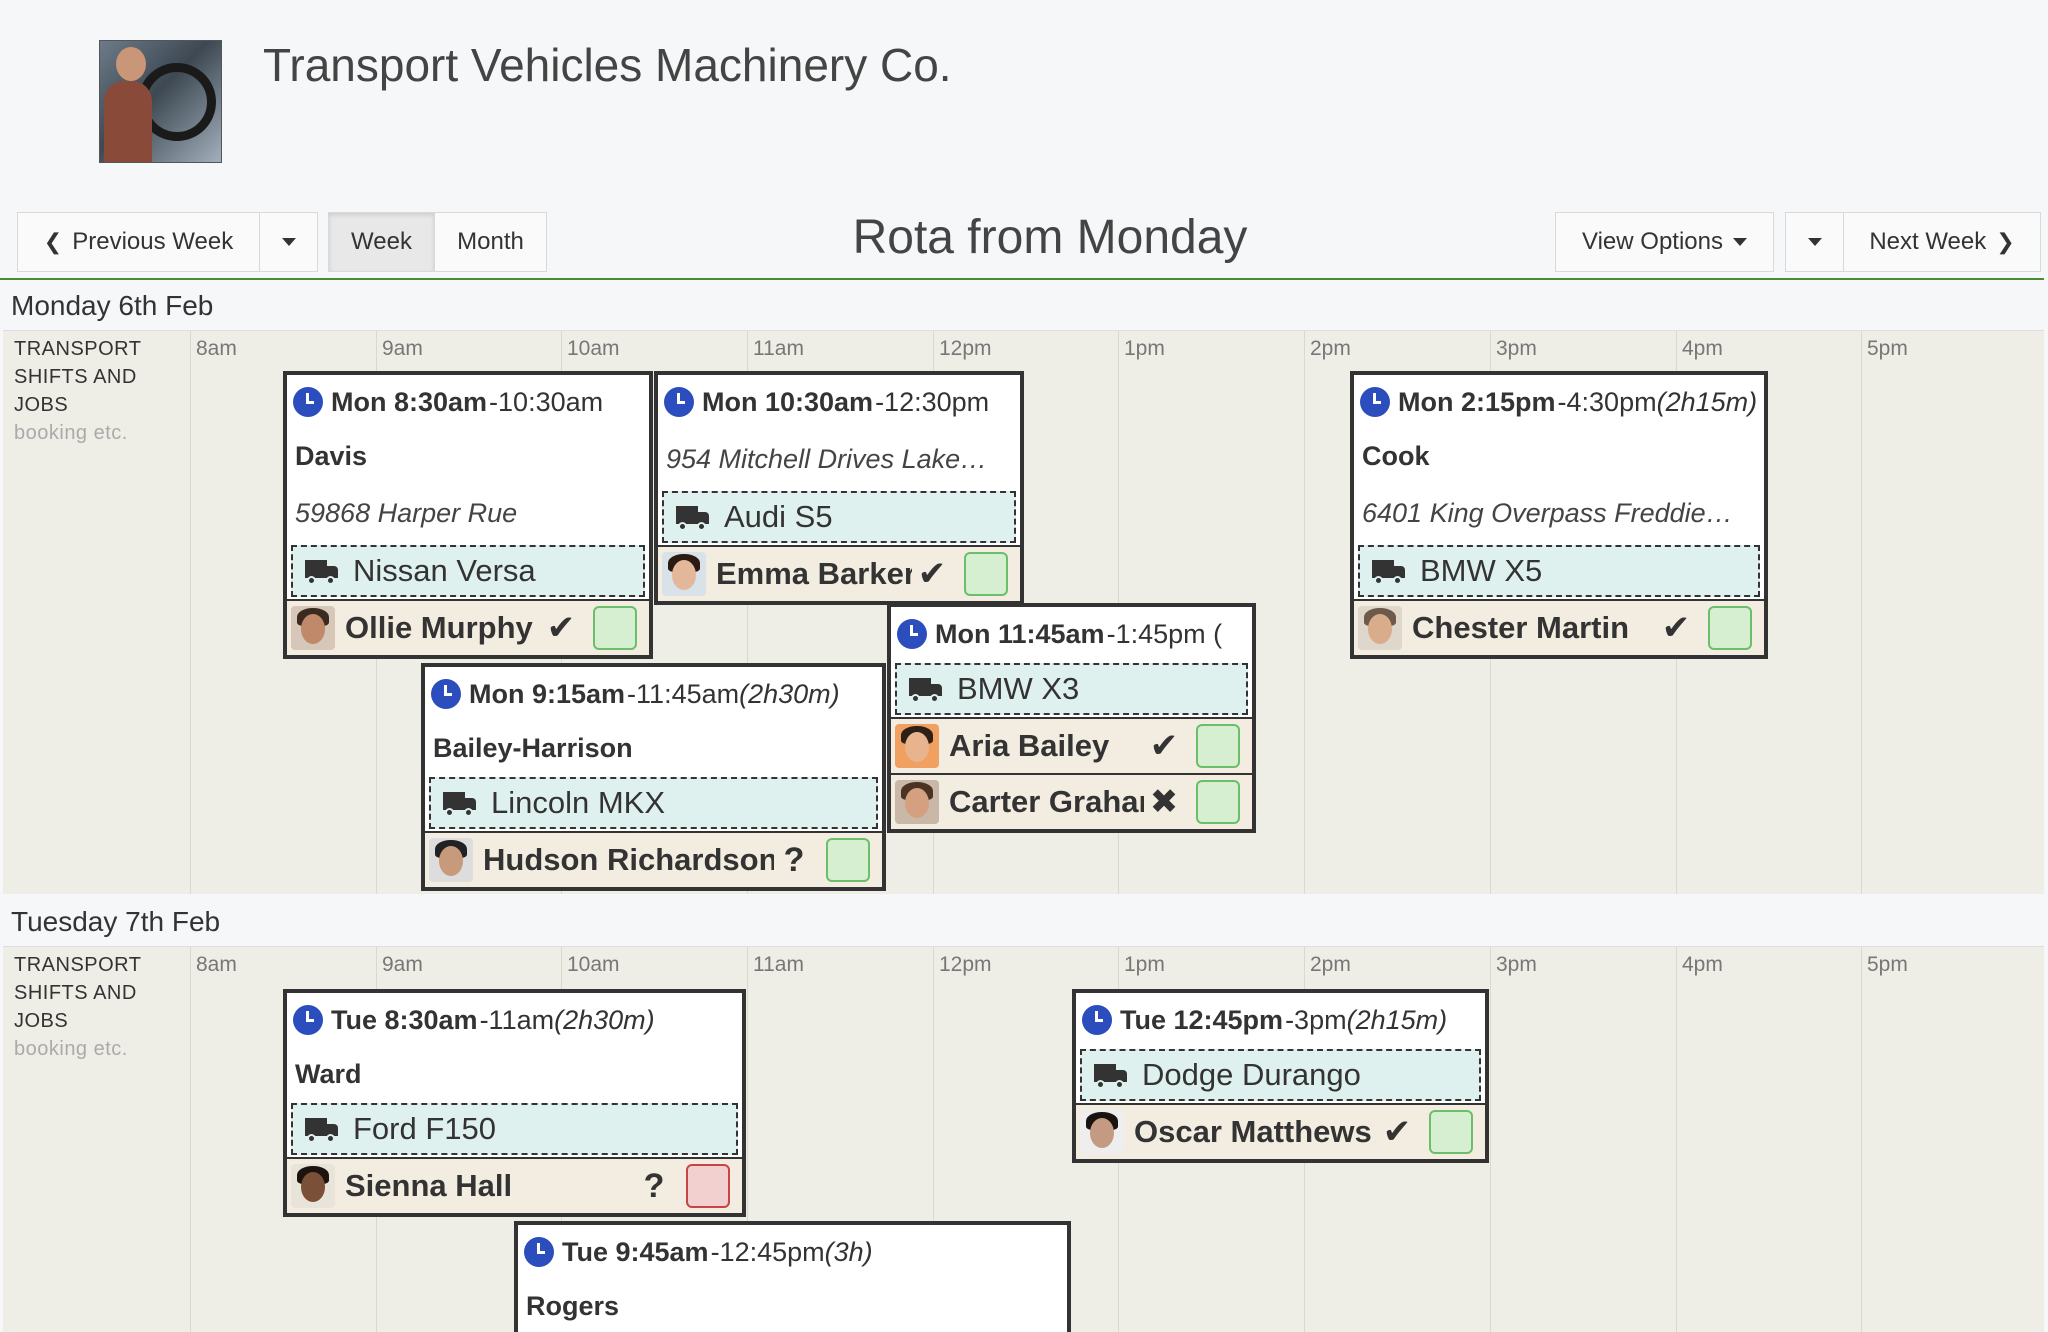 This screenshot has width=2048, height=1332. Describe the element at coordinates (839, 573) in the screenshot. I see `staff-row: Emma Barker ✔` at that location.